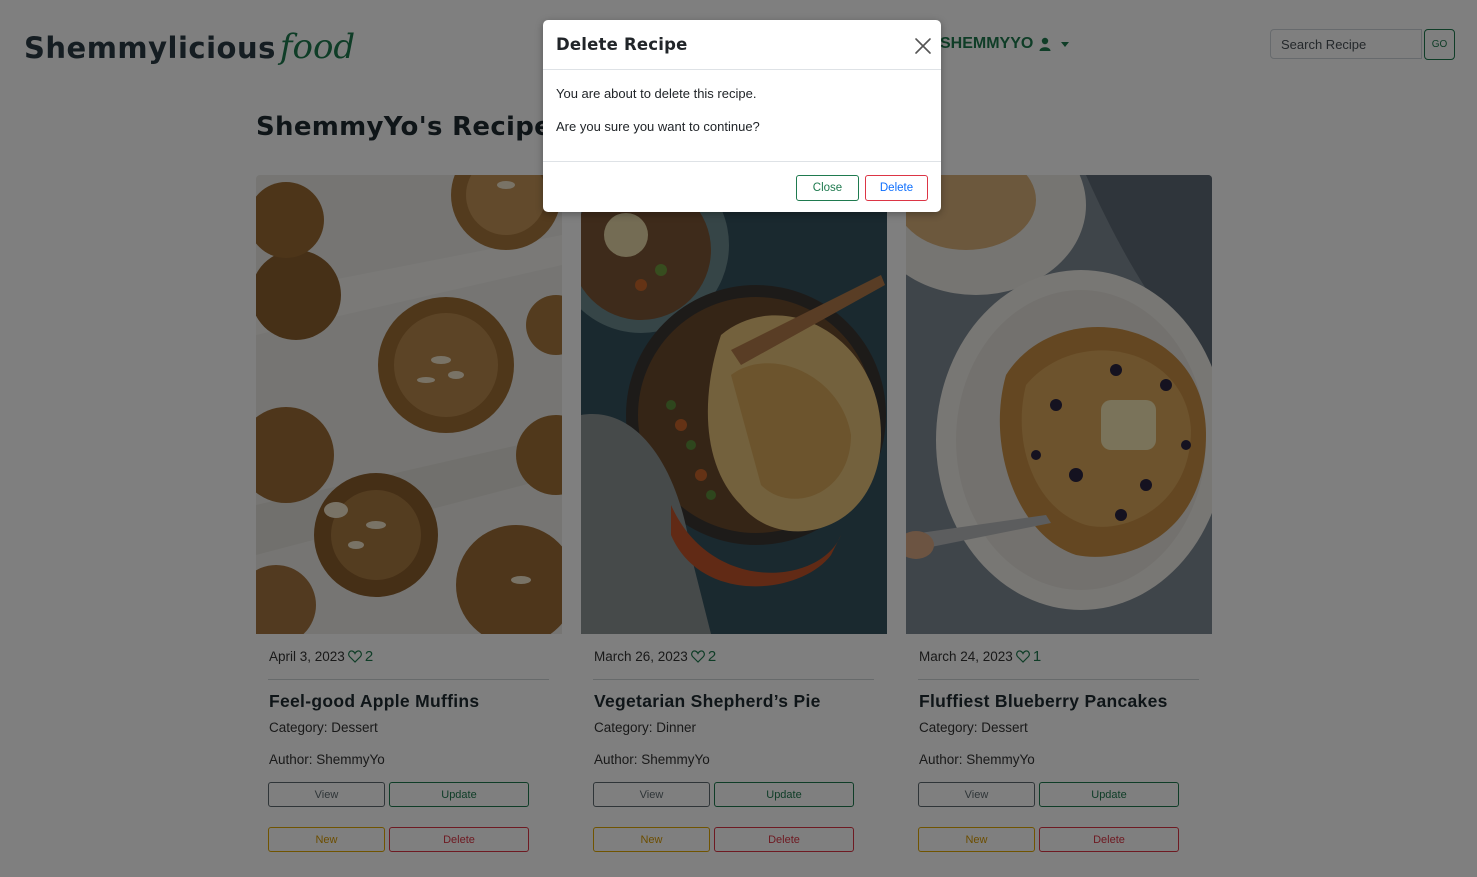 The image size is (1477, 877). I want to click on modal-title: Delete Recipe, so click(622, 44).